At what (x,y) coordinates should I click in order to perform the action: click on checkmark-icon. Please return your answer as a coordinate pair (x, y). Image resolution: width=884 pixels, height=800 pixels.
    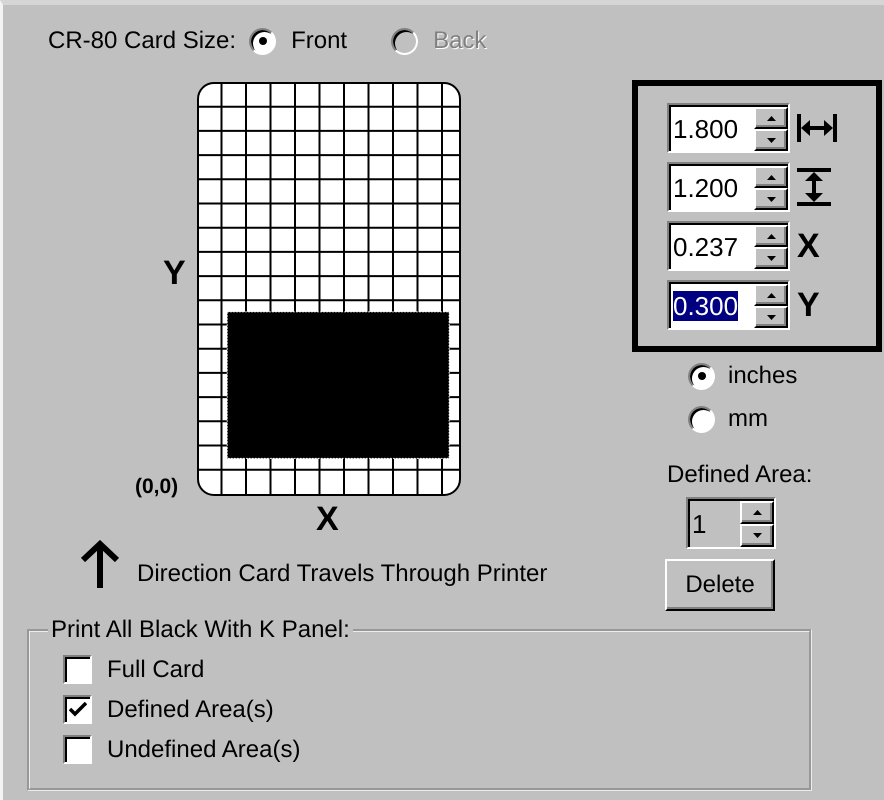
    Looking at the image, I should click on (77, 709).